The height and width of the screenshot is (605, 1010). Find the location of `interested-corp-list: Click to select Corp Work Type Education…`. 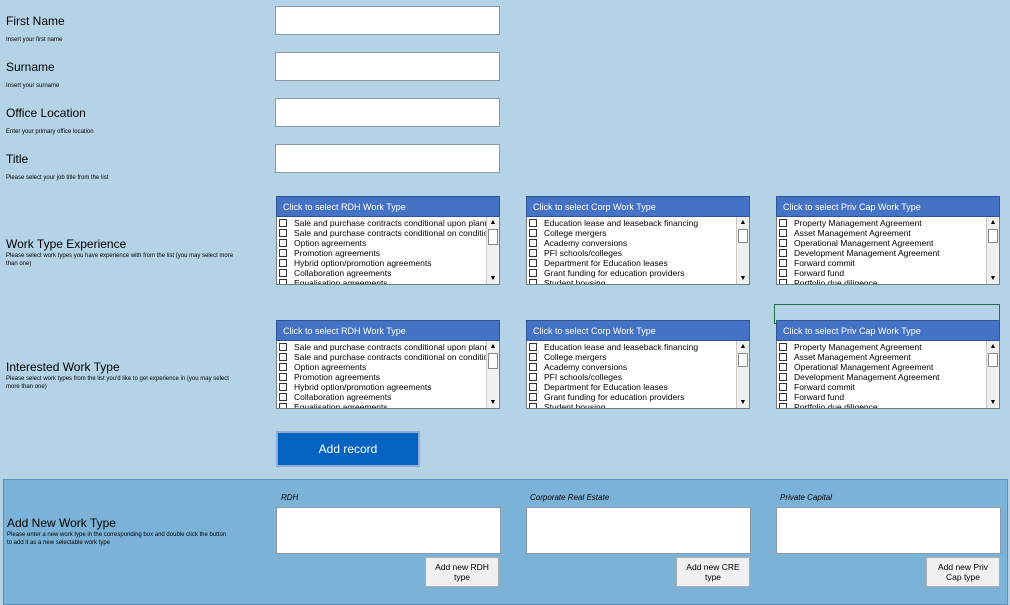

interested-corp-list: Click to select Corp Work Type Education… is located at coordinates (638, 365).